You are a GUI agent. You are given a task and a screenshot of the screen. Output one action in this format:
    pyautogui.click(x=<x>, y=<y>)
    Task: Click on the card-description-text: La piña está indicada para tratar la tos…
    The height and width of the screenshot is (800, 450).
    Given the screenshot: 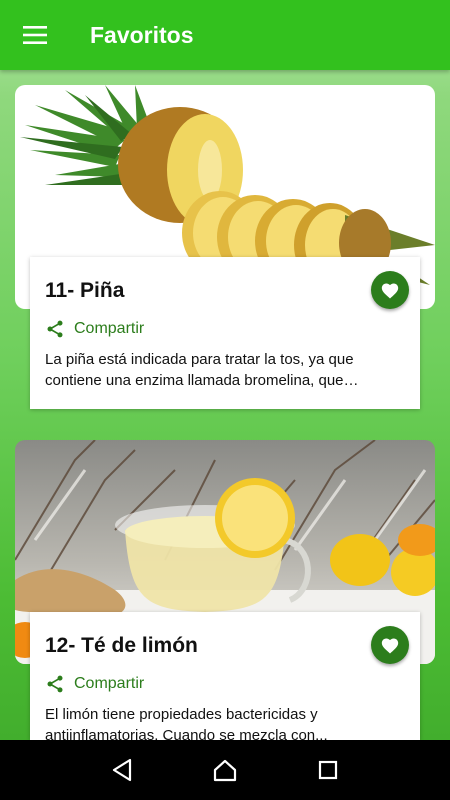 What is the action you would take?
    pyautogui.click(x=202, y=370)
    